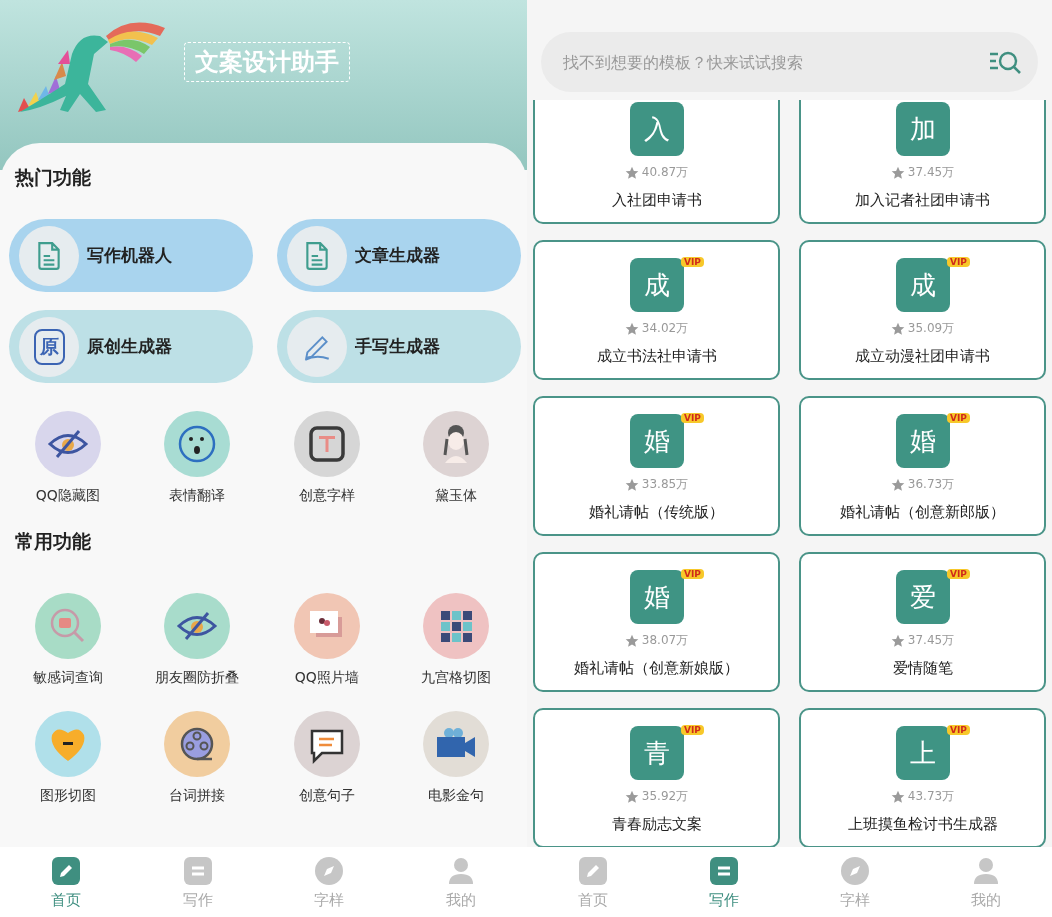 The image size is (1052, 917). I want to click on rating-count: 33.85万, so click(665, 484).